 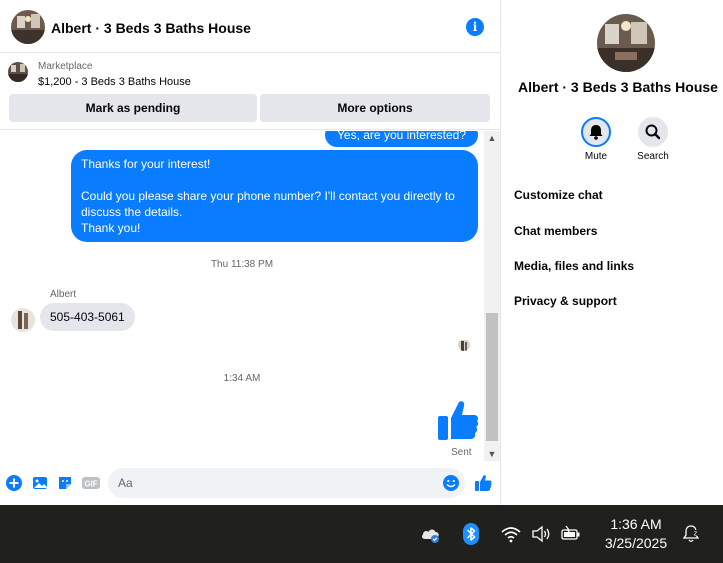 I want to click on delivery-status: Sent, so click(x=461, y=452).